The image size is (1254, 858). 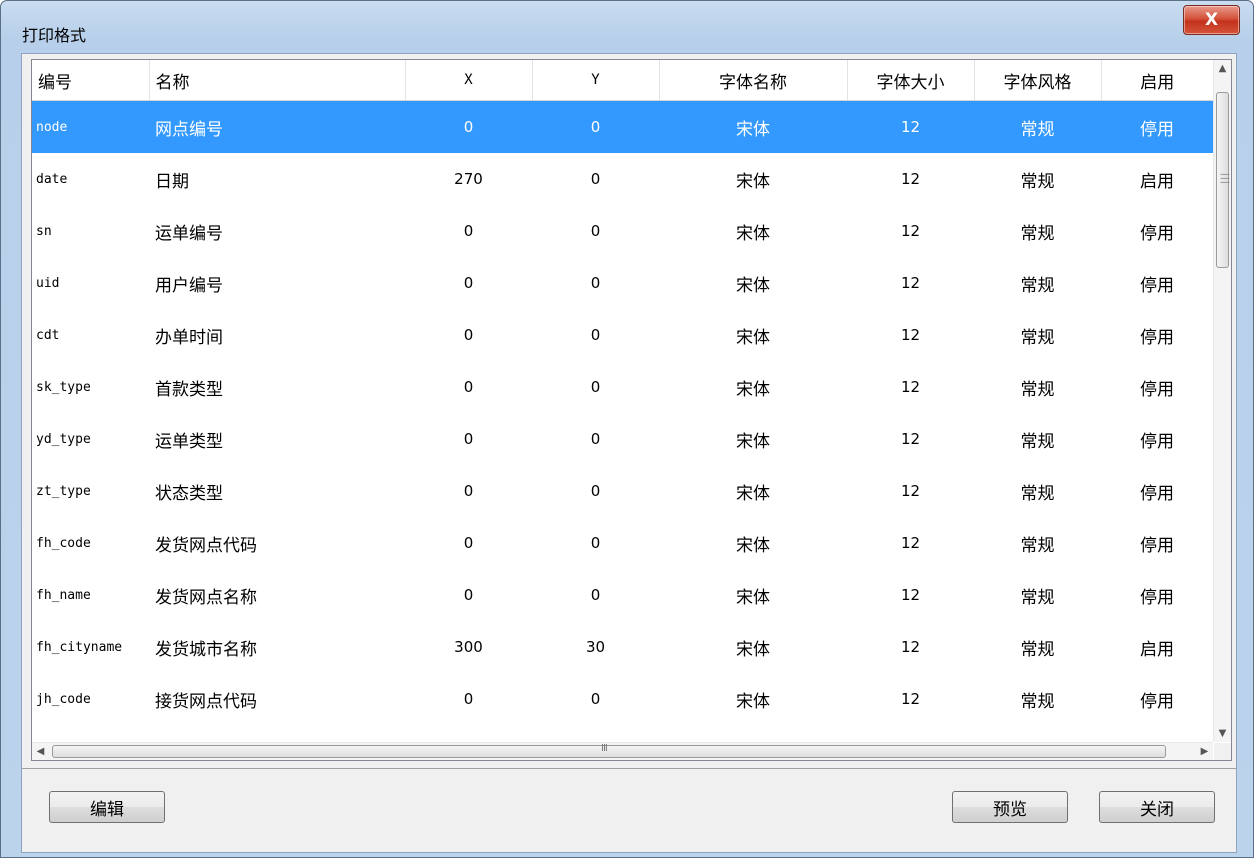 I want to click on column-header-font-style: 字体风格, so click(x=1038, y=80).